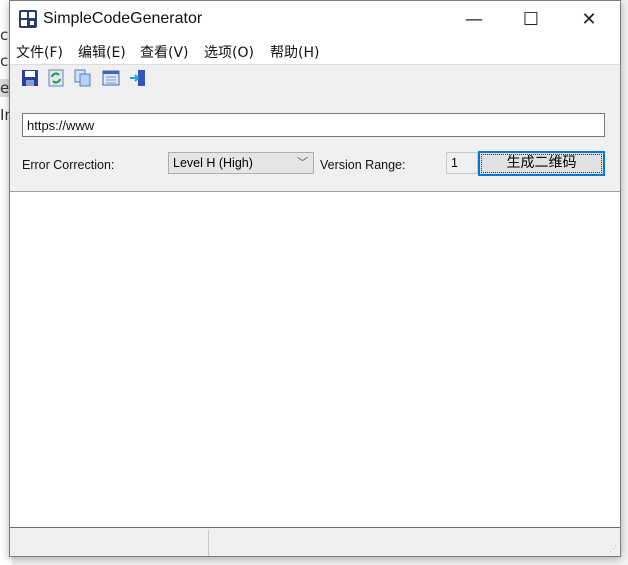 This screenshot has height=565, width=628. Describe the element at coordinates (613, 548) in the screenshot. I see `resize-grip-icon: ⋰` at that location.